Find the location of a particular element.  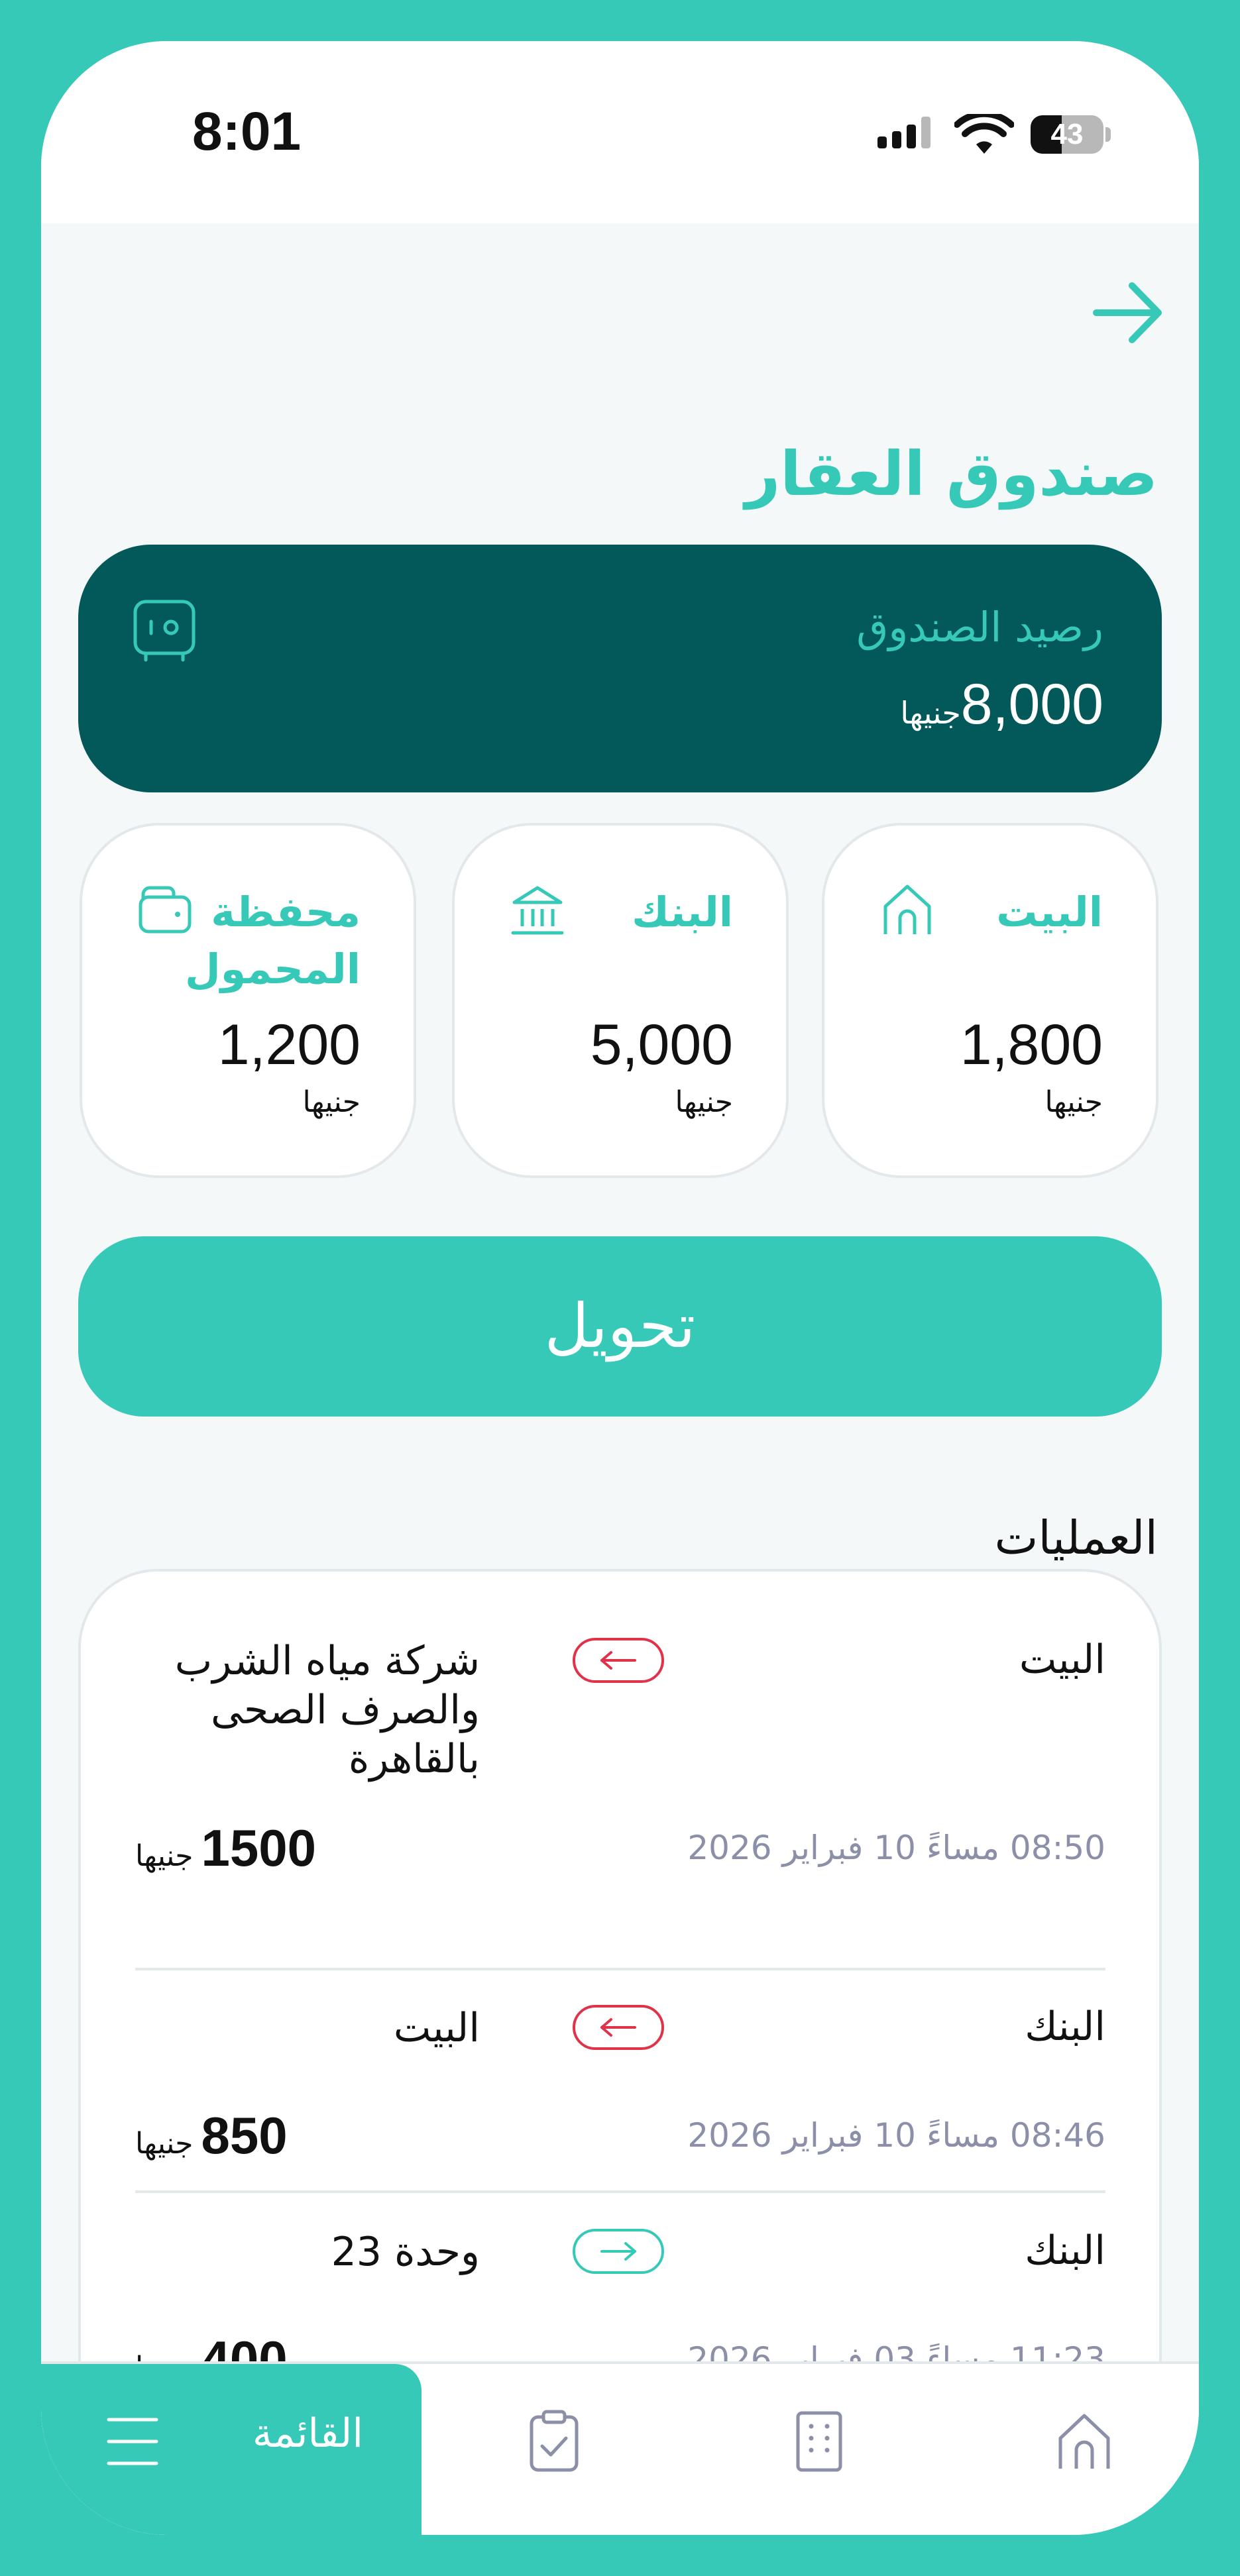

balance-label: رصيد الصندوق is located at coordinates (979, 627).